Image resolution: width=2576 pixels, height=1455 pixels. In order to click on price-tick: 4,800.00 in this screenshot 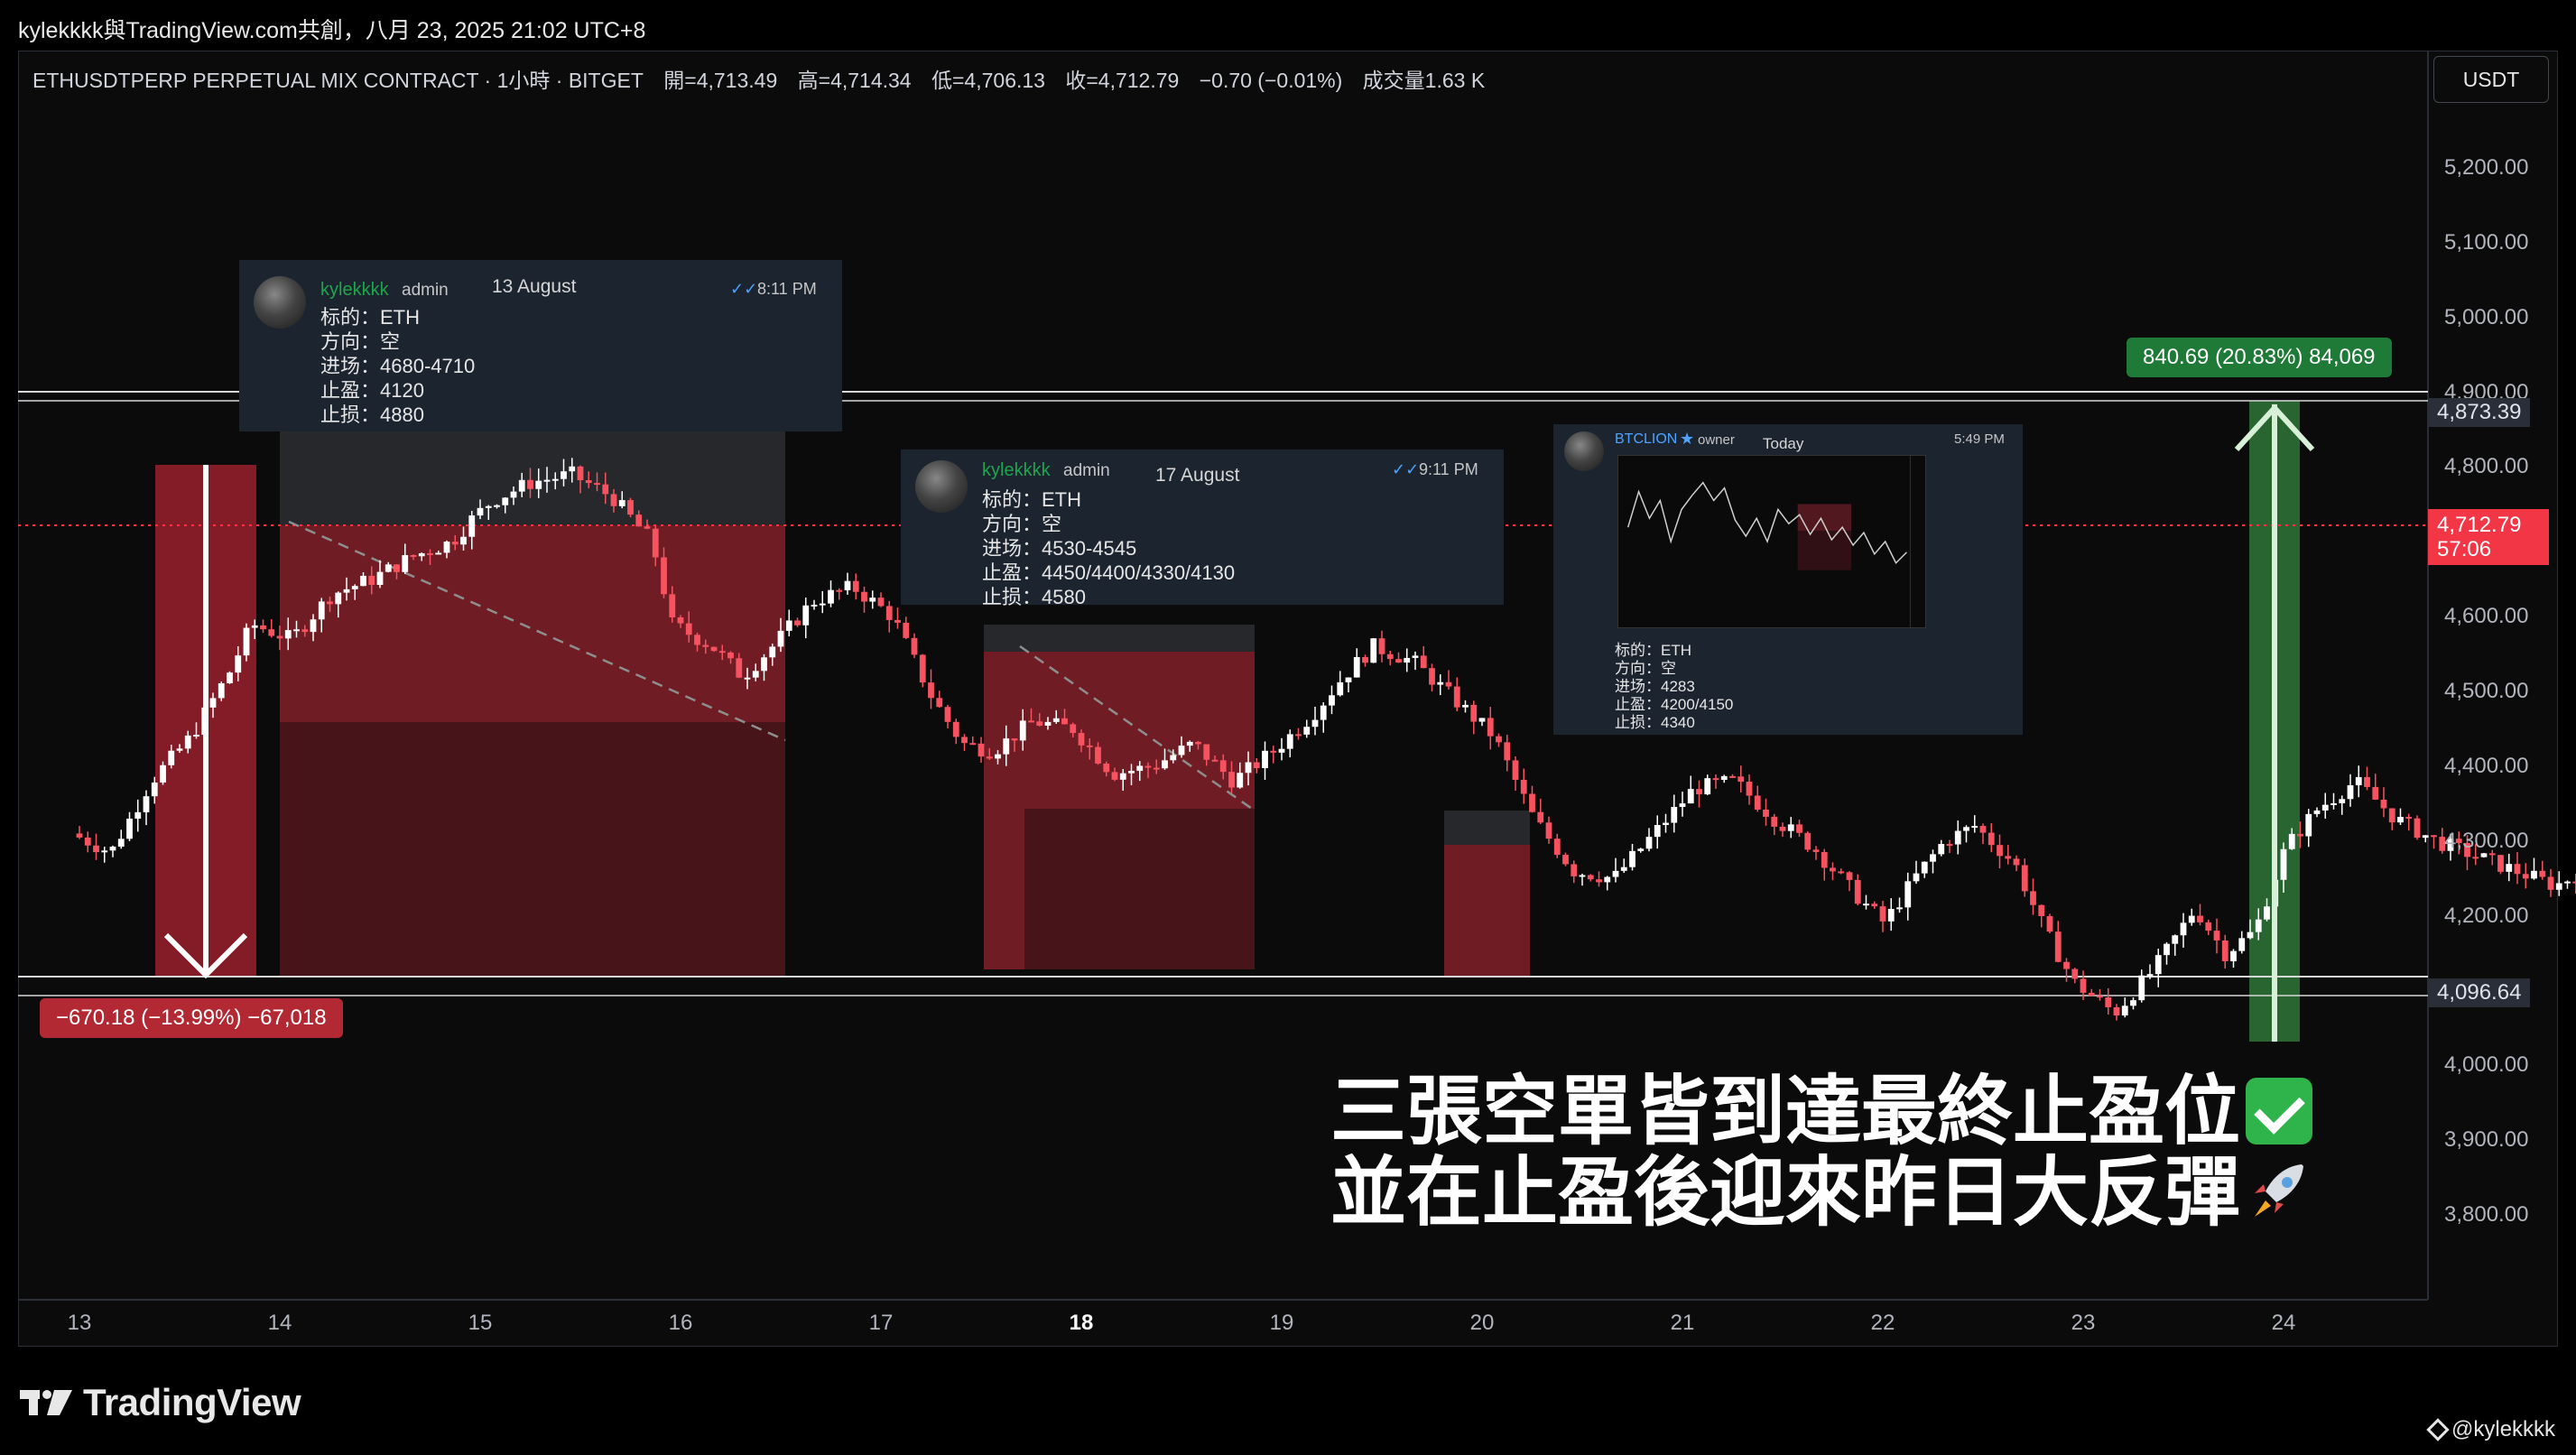, I will do `click(2487, 466)`.